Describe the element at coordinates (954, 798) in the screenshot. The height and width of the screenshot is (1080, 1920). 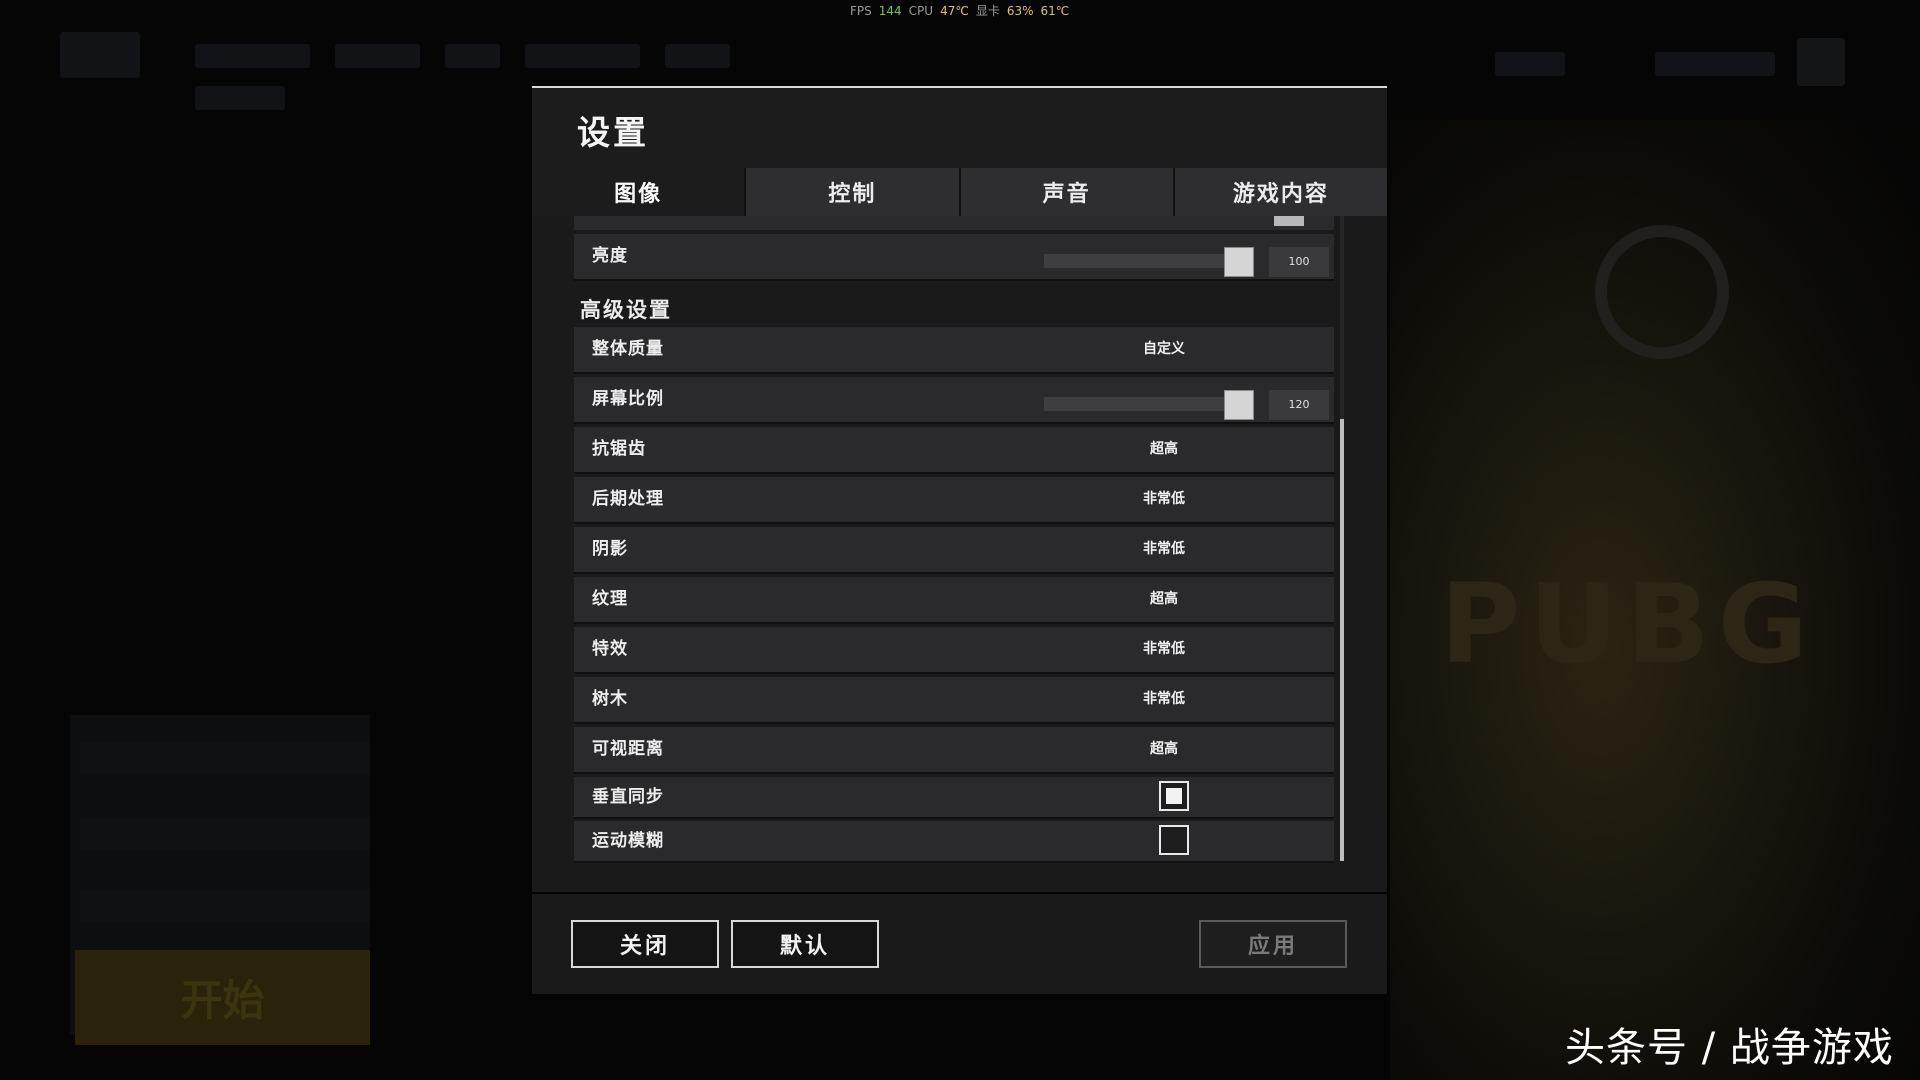
I see `setting-row-vsync: 垂直同步` at that location.